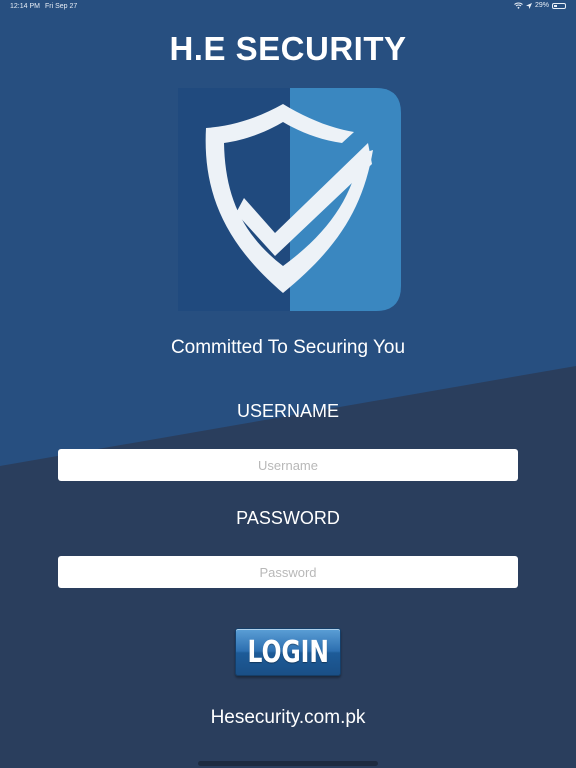 This screenshot has width=576, height=768. What do you see at coordinates (61, 6) in the screenshot?
I see `status-date: Fri Sep 27` at bounding box center [61, 6].